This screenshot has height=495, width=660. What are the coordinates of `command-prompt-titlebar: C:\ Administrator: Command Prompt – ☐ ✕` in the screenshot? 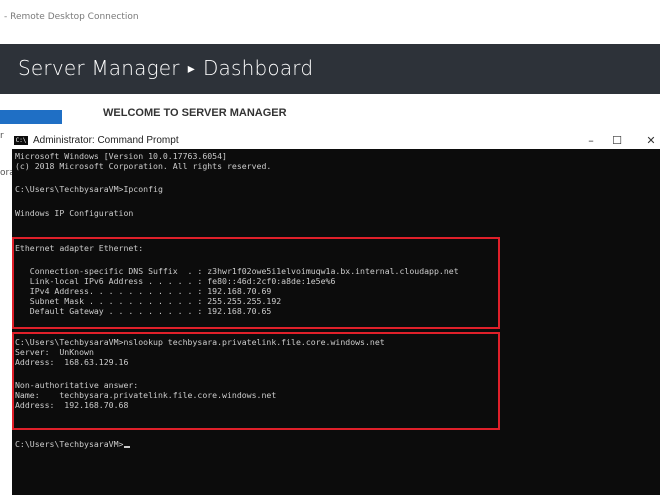 It's located at (336, 141).